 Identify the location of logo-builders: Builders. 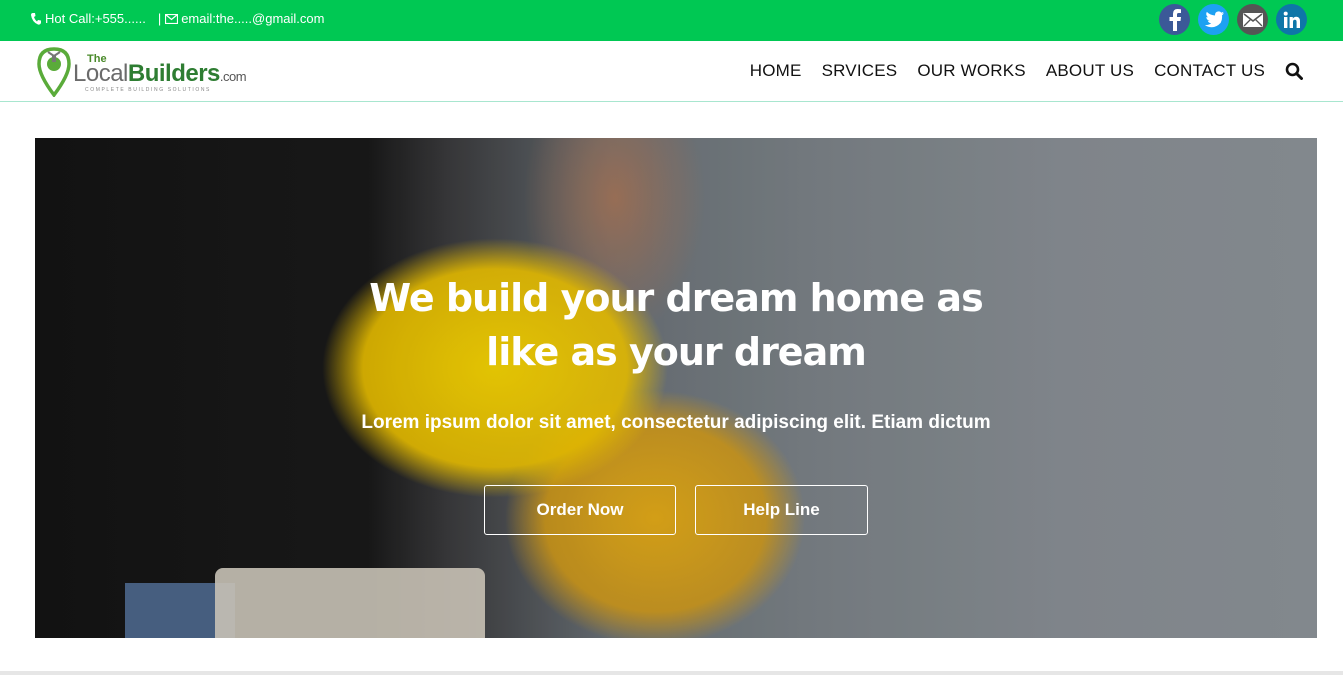
(174, 73).